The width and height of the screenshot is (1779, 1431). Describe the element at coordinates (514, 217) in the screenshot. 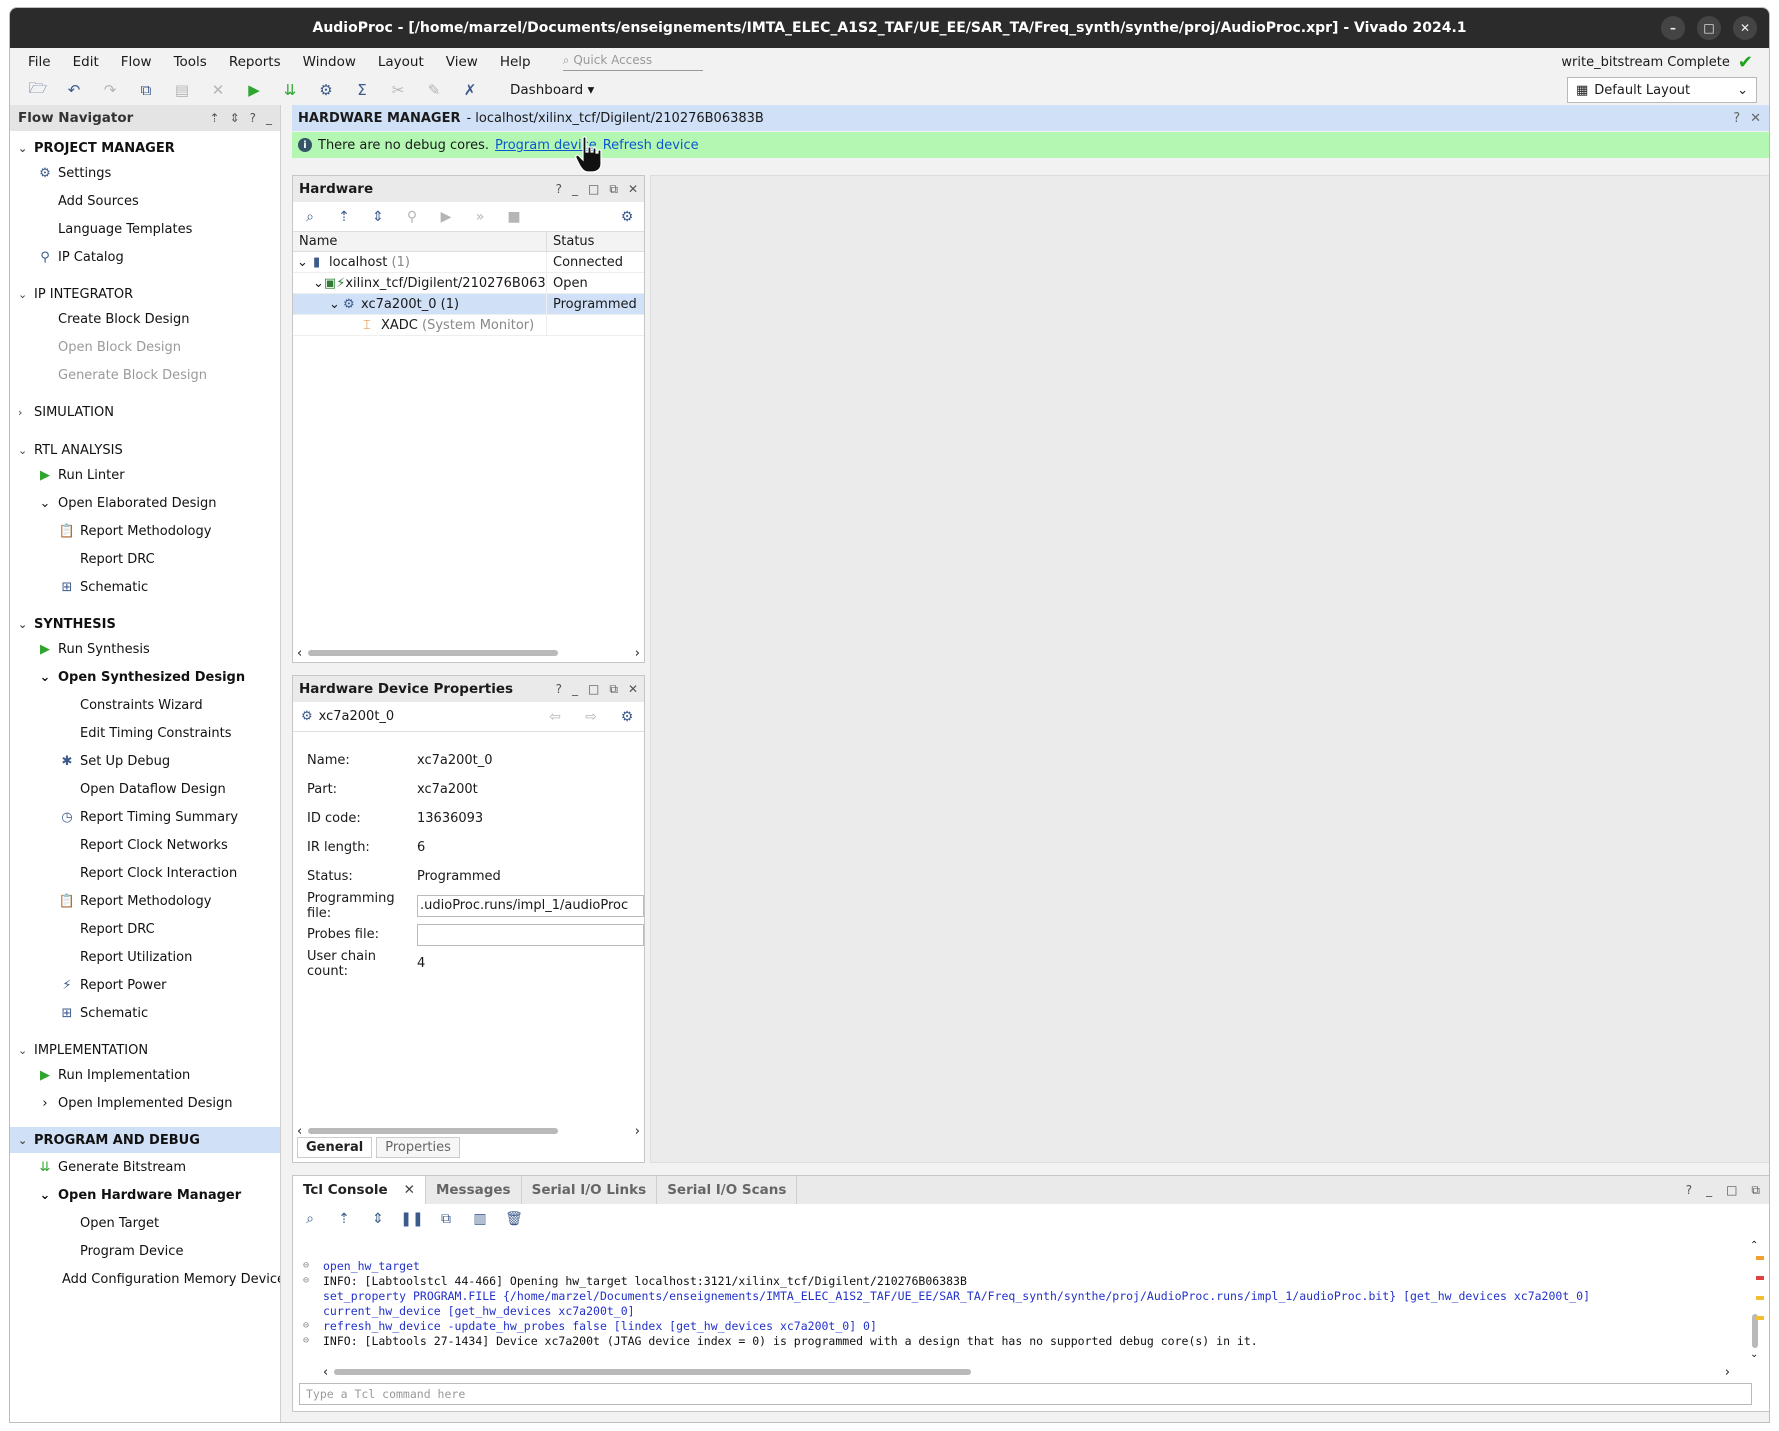

I see `stop-icon: ■` at that location.